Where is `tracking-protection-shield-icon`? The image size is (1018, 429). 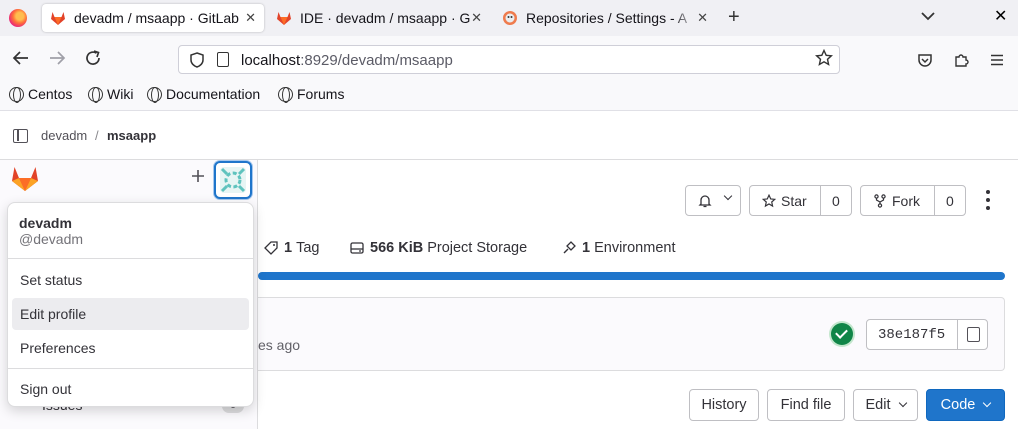 tracking-protection-shield-icon is located at coordinates (197, 60).